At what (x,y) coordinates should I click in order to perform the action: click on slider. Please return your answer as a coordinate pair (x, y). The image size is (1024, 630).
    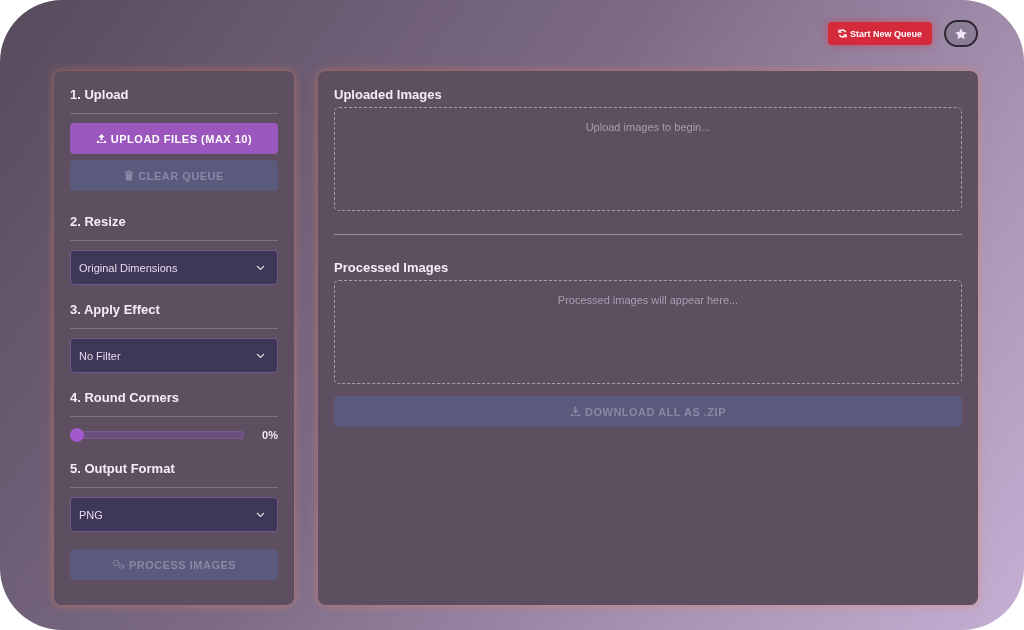
    Looking at the image, I should click on (157, 435).